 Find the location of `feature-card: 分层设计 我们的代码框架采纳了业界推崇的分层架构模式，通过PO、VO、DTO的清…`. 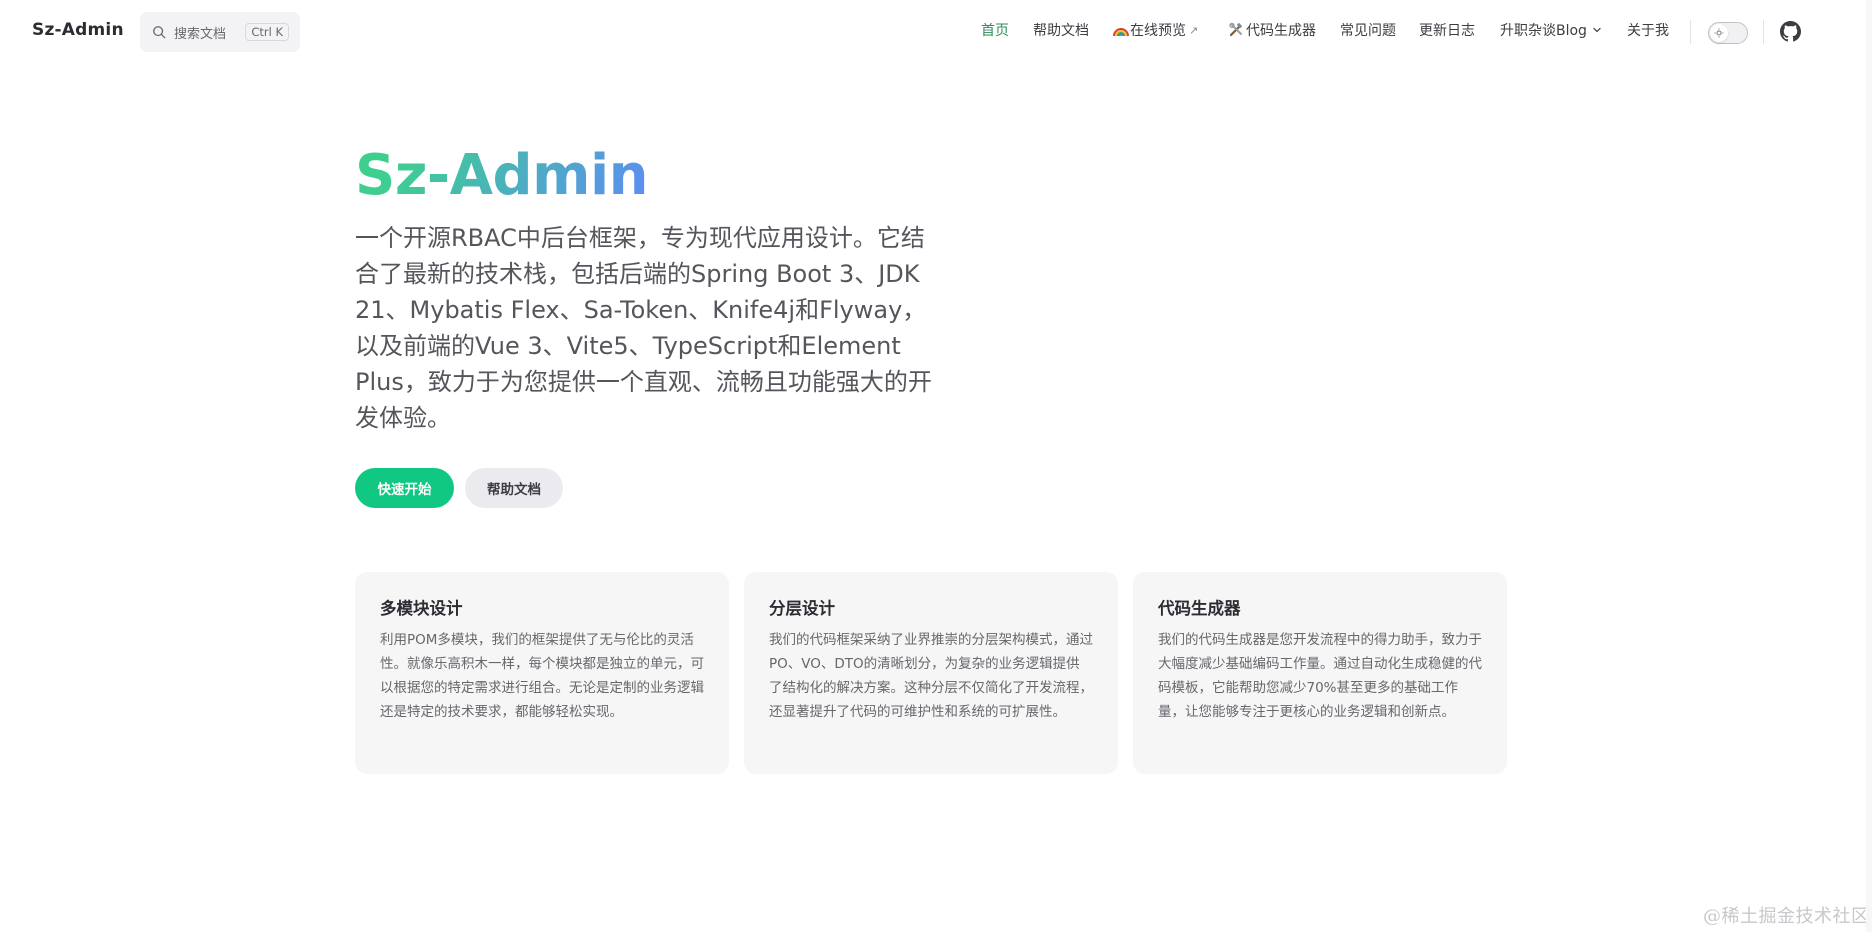

feature-card: 分层设计 我们的代码框架采纳了业界推崇的分层架构模式，通过PO、VO、DTO的清… is located at coordinates (931, 673).